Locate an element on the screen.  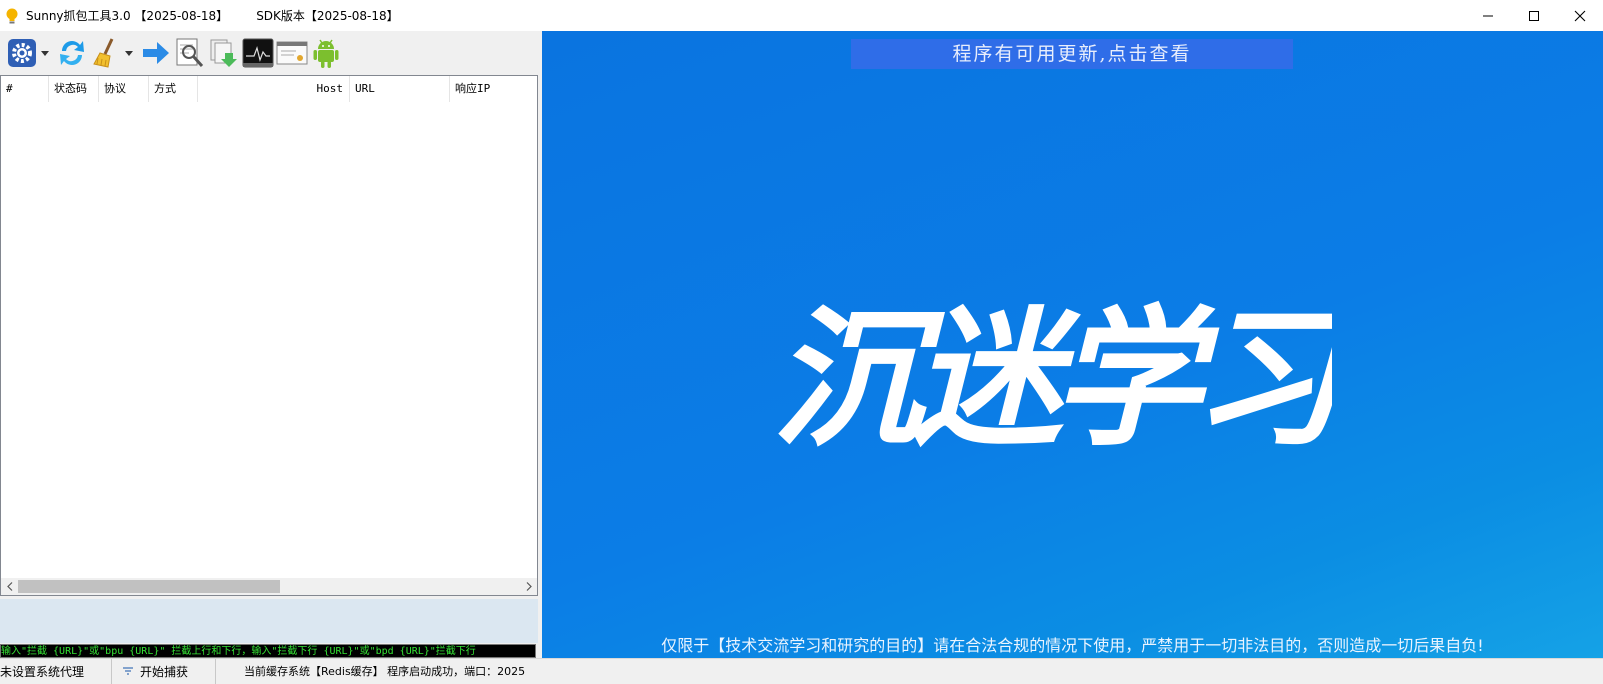
slogan-calligraphy: 沉迷学习 is located at coordinates (1052, 379).